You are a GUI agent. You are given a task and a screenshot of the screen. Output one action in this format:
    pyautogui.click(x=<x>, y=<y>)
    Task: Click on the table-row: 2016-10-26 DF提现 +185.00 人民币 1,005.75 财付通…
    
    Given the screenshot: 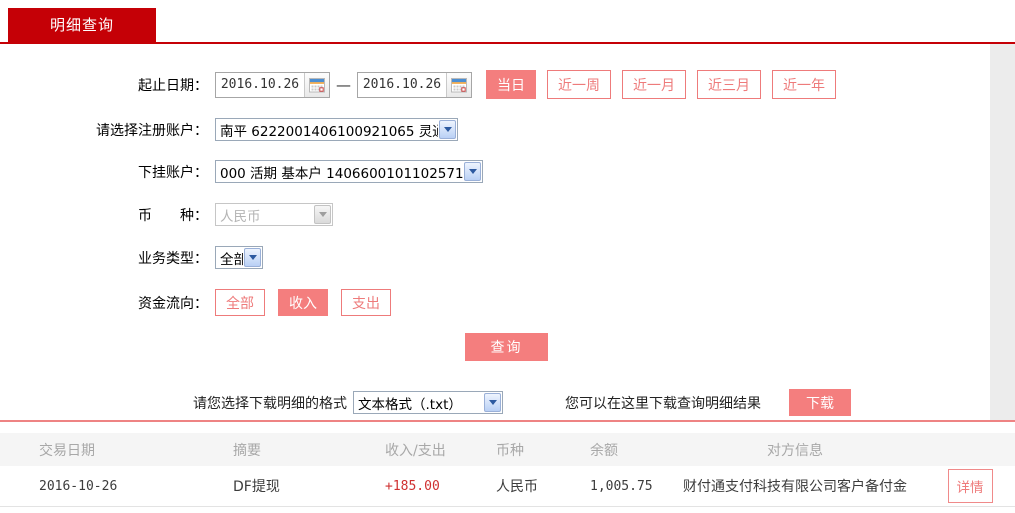 What is the action you would take?
    pyautogui.click(x=507, y=486)
    